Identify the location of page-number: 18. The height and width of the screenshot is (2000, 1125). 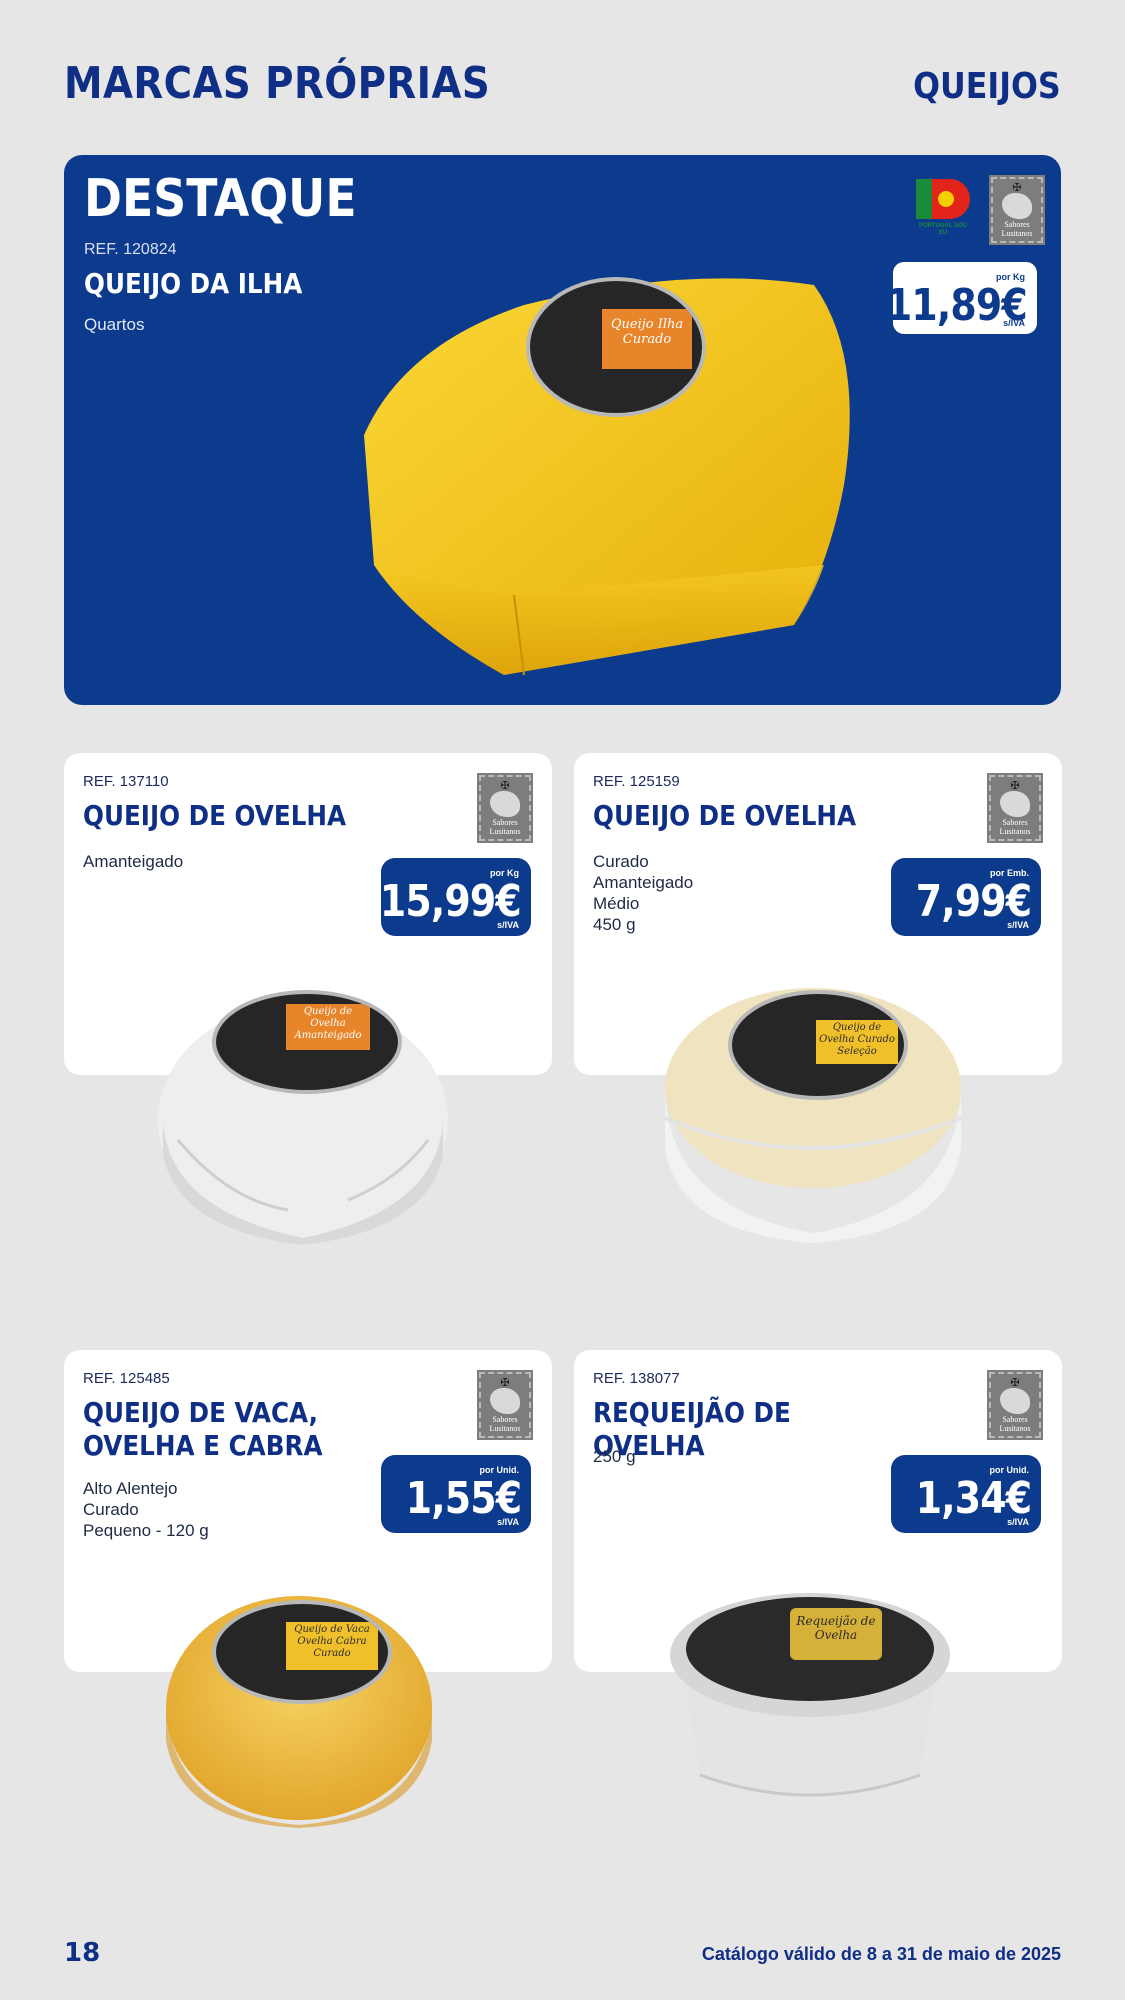
(82, 1953).